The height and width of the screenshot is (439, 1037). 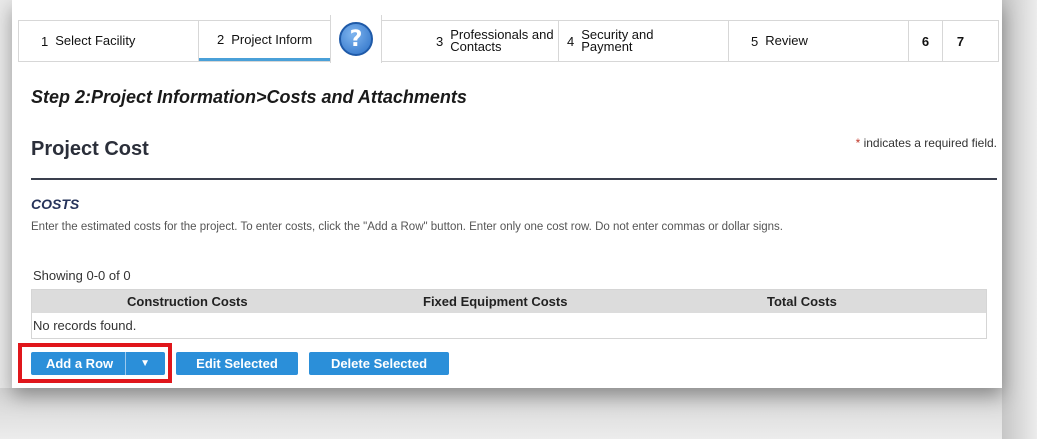 What do you see at coordinates (518, 413) in the screenshot?
I see `backdrop-shadow` at bounding box center [518, 413].